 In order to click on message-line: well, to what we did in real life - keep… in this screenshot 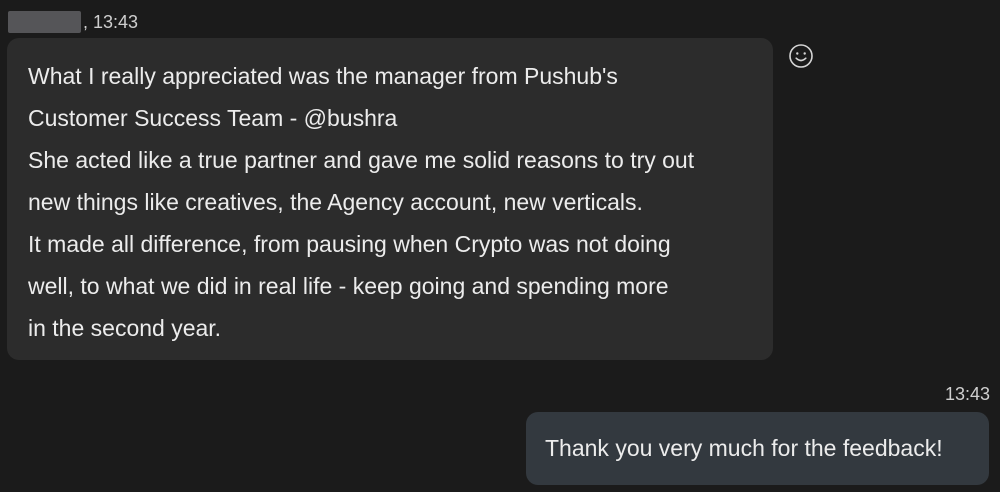, I will do `click(348, 286)`.